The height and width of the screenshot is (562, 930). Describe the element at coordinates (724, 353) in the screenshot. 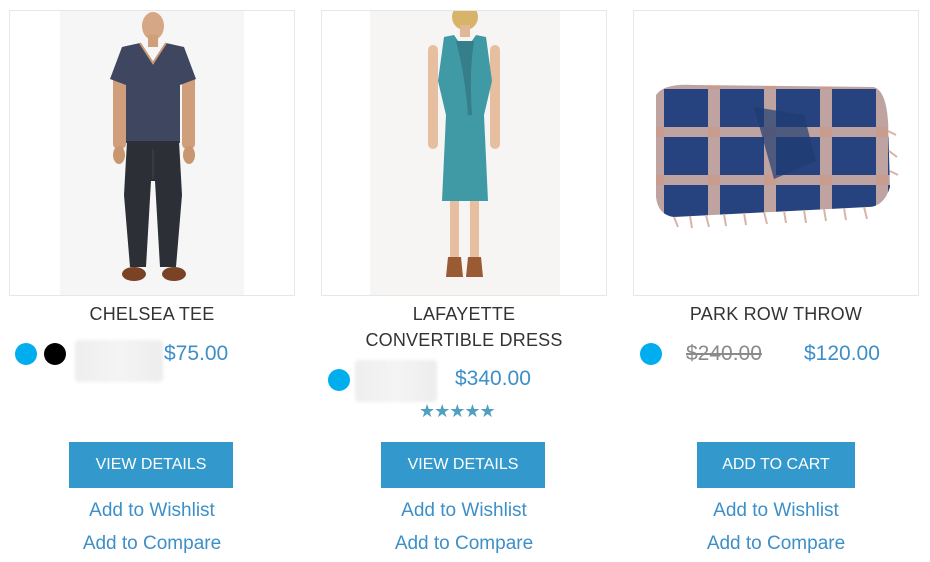

I see `old-price: $240.00` at that location.